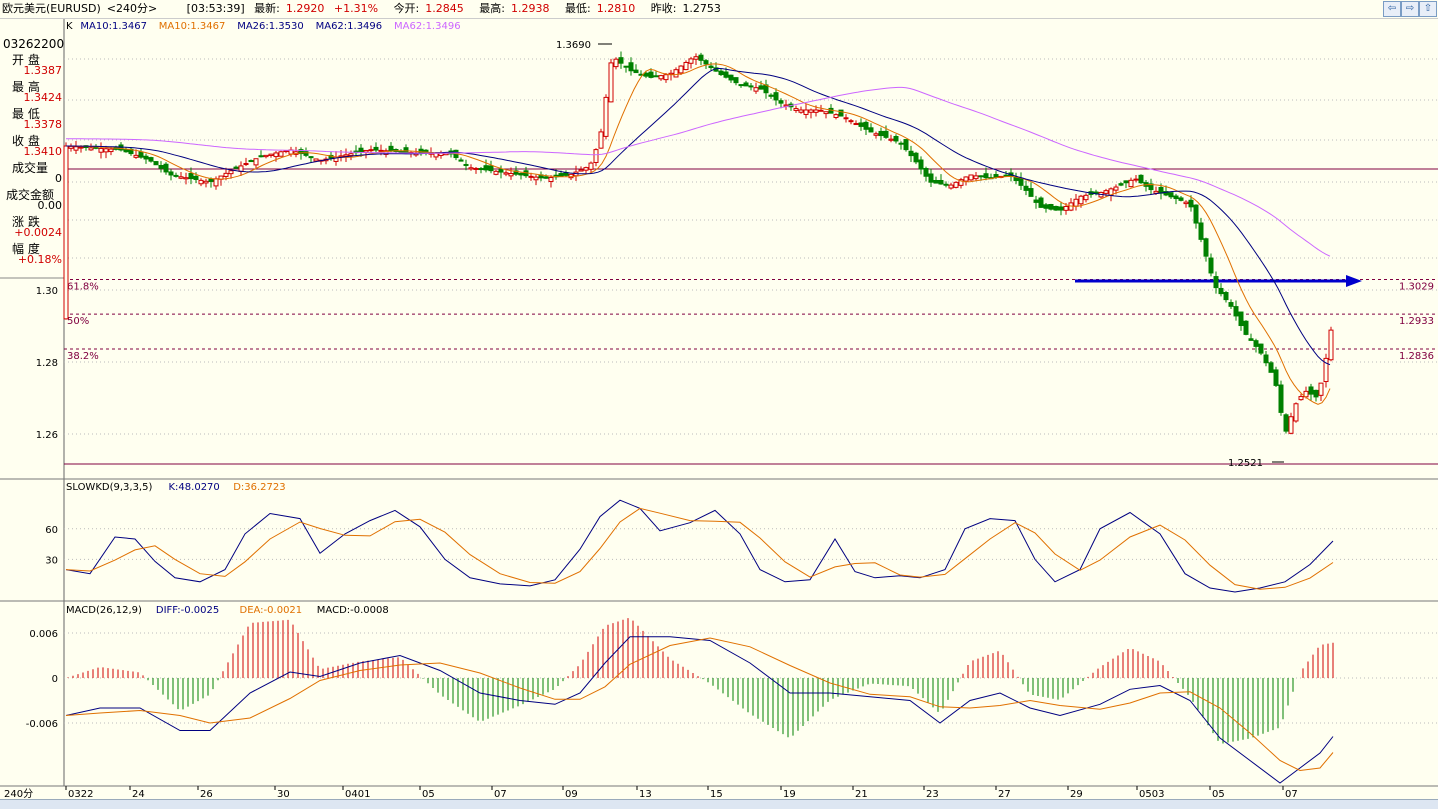 The width and height of the screenshot is (1438, 809). Describe the element at coordinates (1416, 356) in the screenshot. I see `fib-value-label: 1.2836` at that location.